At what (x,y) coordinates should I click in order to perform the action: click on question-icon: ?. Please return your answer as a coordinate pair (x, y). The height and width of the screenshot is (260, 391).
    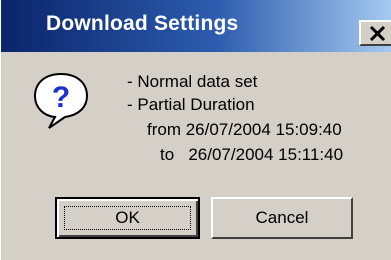
    Looking at the image, I should click on (61, 100).